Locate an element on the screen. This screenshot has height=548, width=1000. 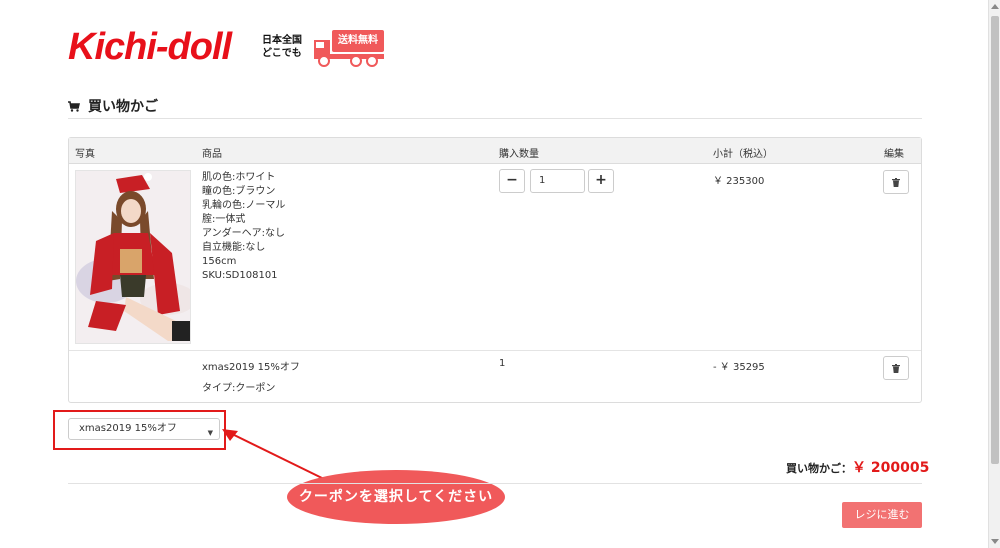
site-logo: Kichi-doll is located at coordinates (155, 45).